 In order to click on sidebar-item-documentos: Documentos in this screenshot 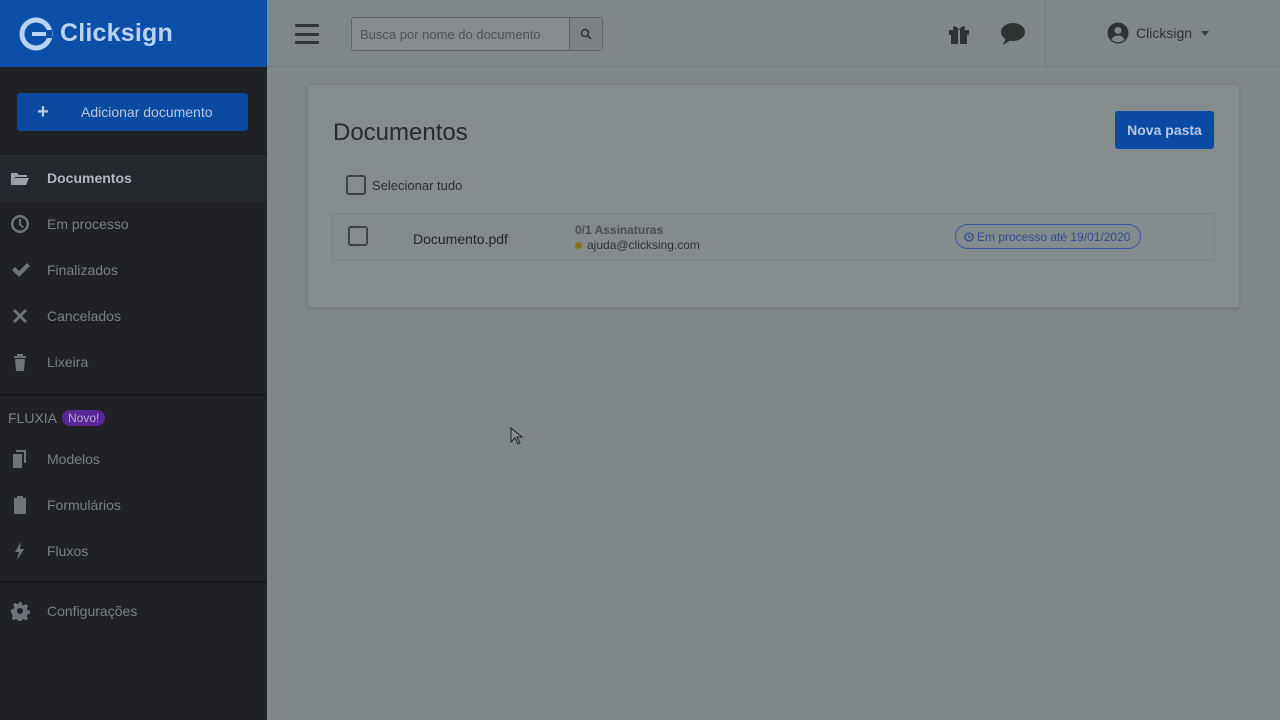, I will do `click(133, 178)`.